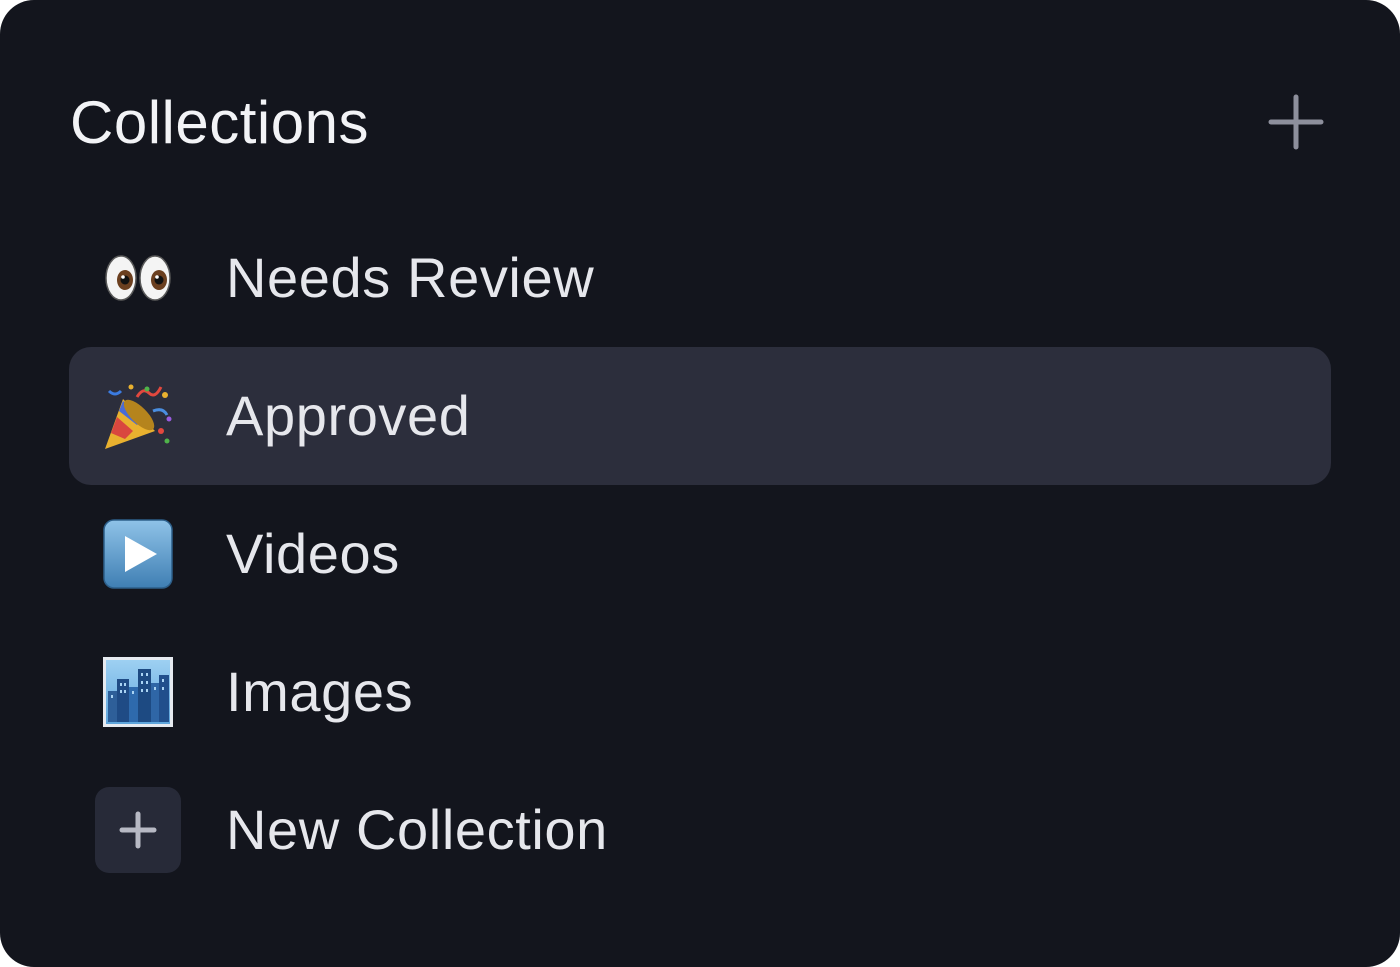  I want to click on new-collection-label: New Collection, so click(417, 829).